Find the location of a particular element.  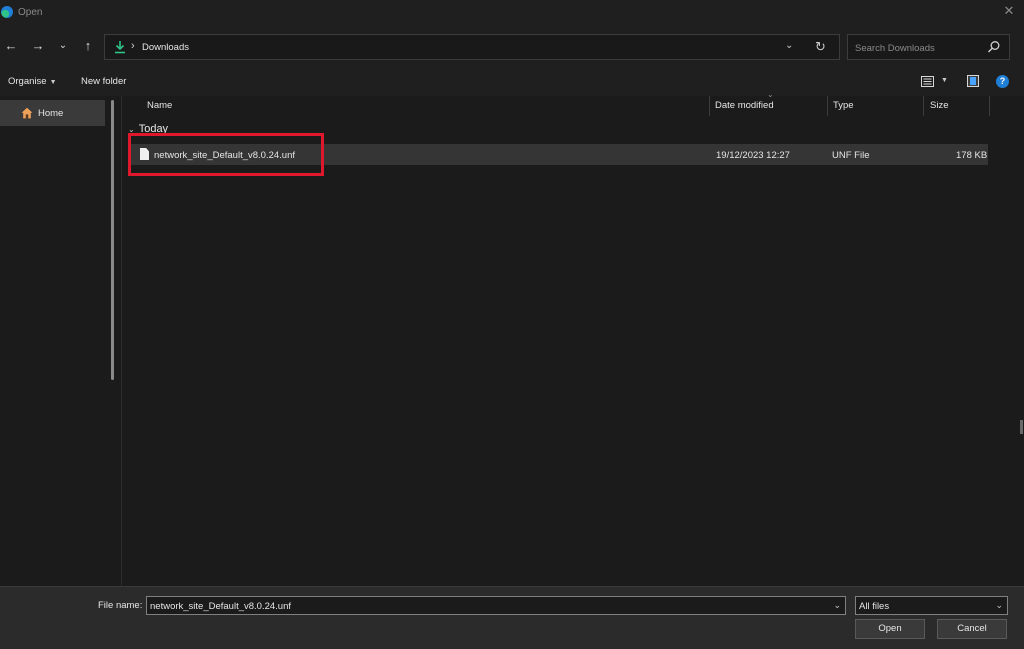

file-type: UNF File is located at coordinates (851, 155).